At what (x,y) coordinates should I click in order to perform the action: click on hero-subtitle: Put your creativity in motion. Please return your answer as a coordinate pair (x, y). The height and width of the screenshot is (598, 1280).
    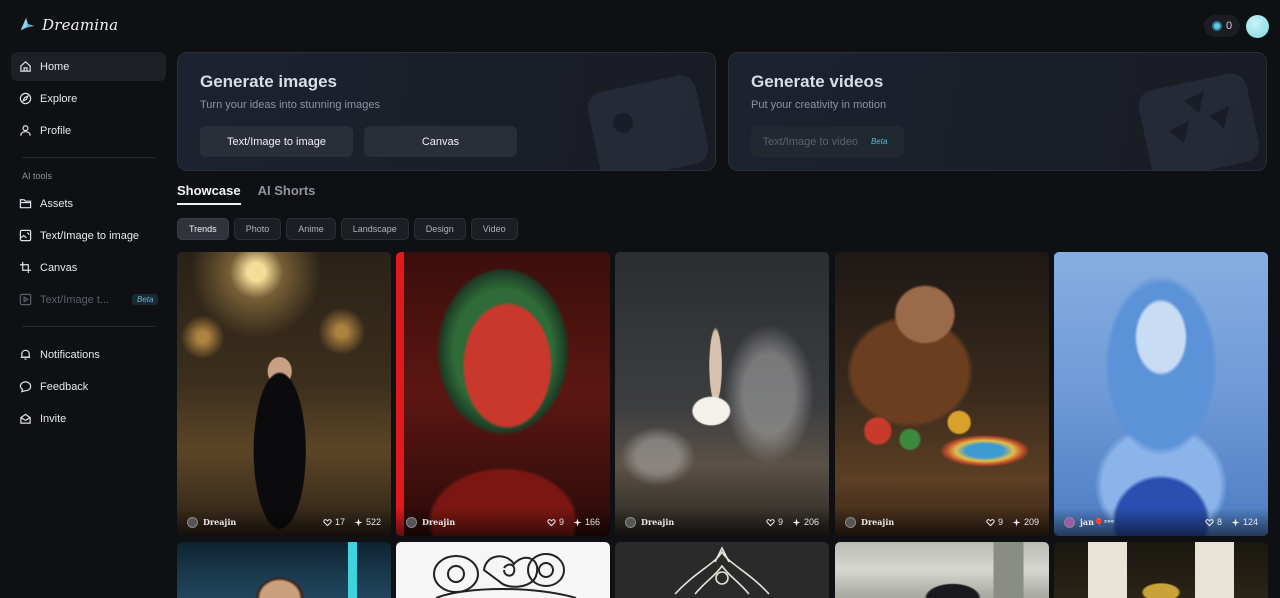
    Looking at the image, I should click on (819, 105).